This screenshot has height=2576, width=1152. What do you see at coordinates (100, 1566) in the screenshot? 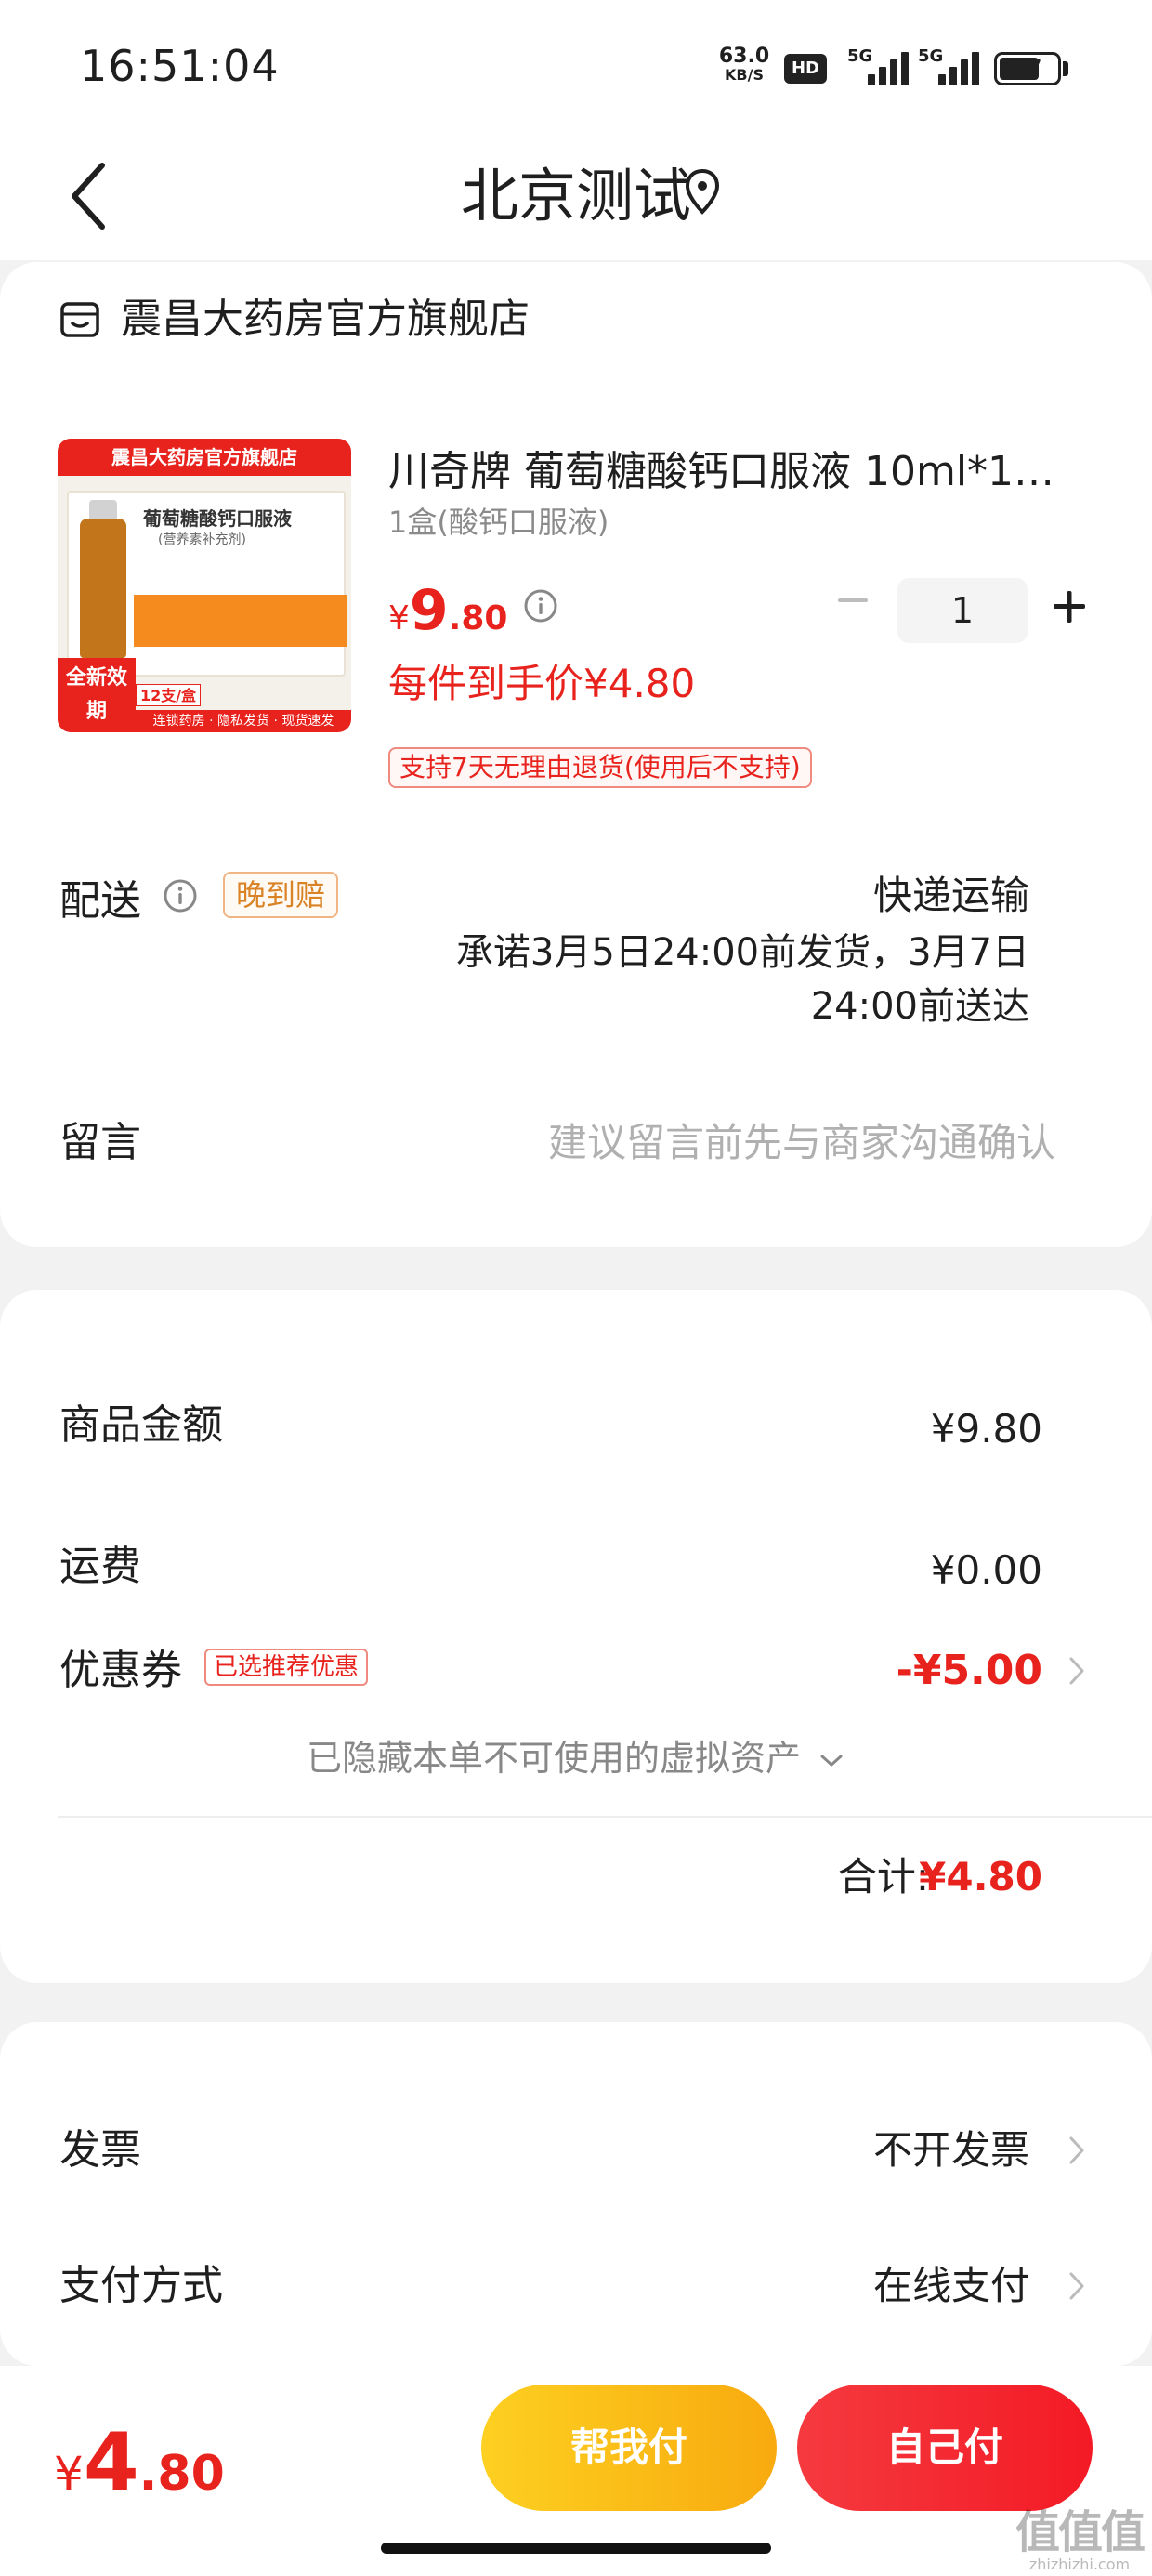
I see `shipping-fee-label: 运费` at bounding box center [100, 1566].